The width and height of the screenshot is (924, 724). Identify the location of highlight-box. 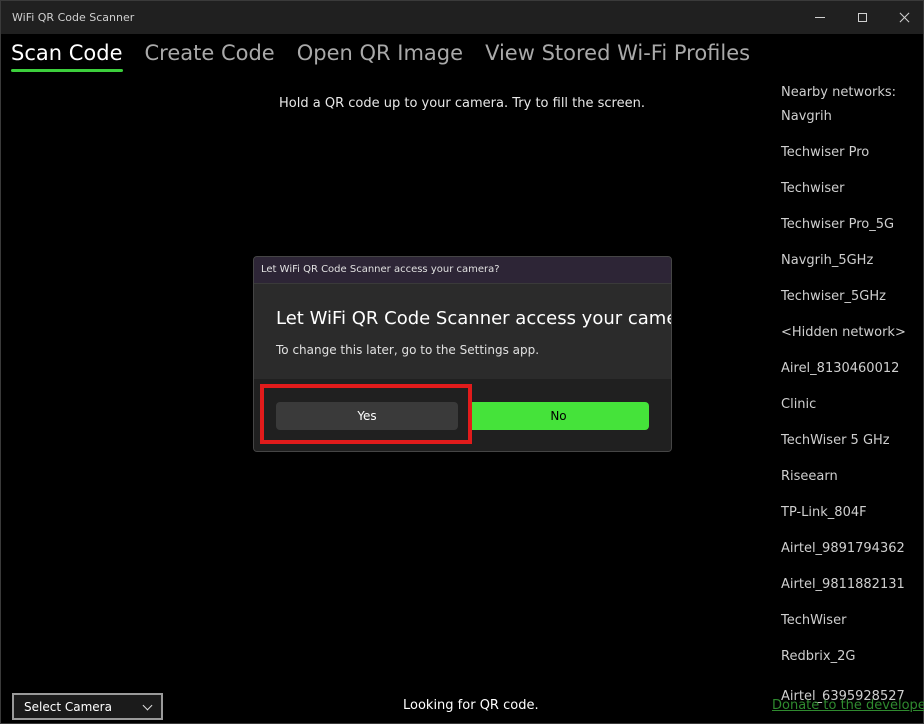
(366, 414).